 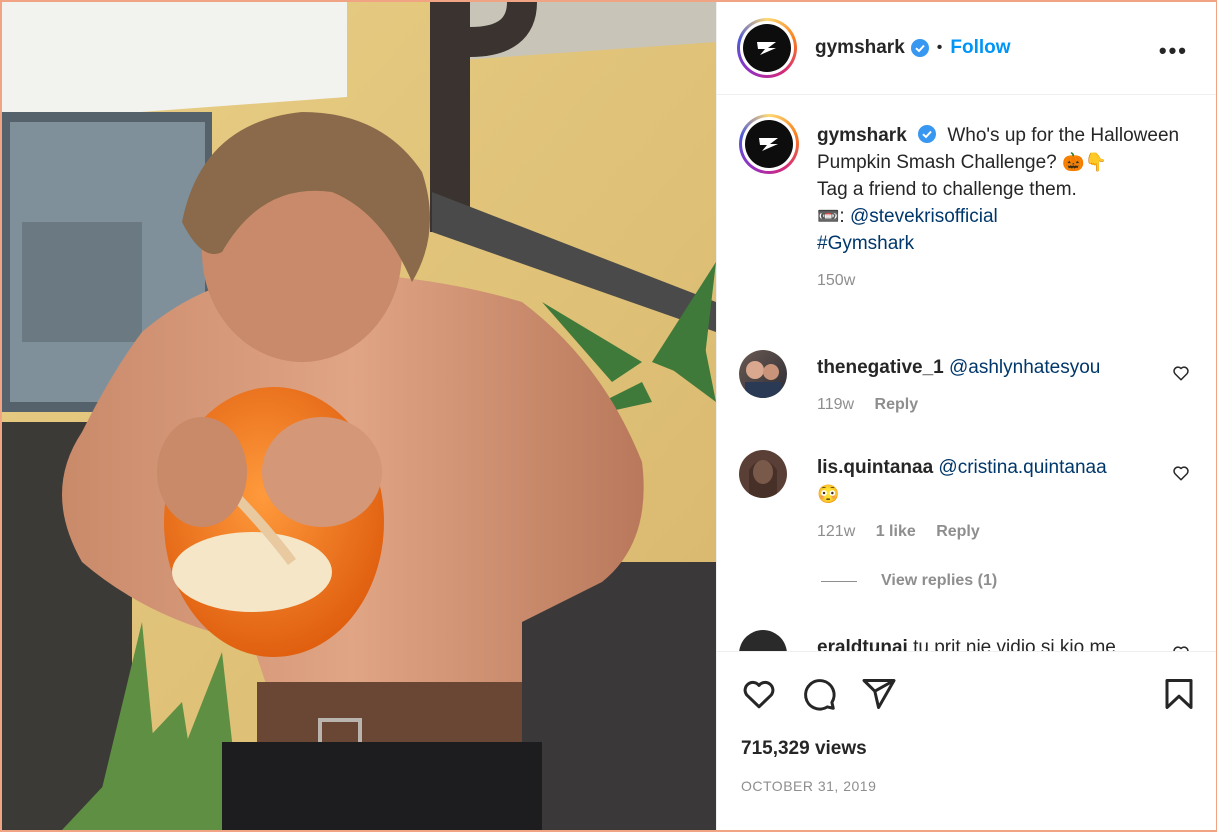 I want to click on videocassette-icon: 📼, so click(x=828, y=216).